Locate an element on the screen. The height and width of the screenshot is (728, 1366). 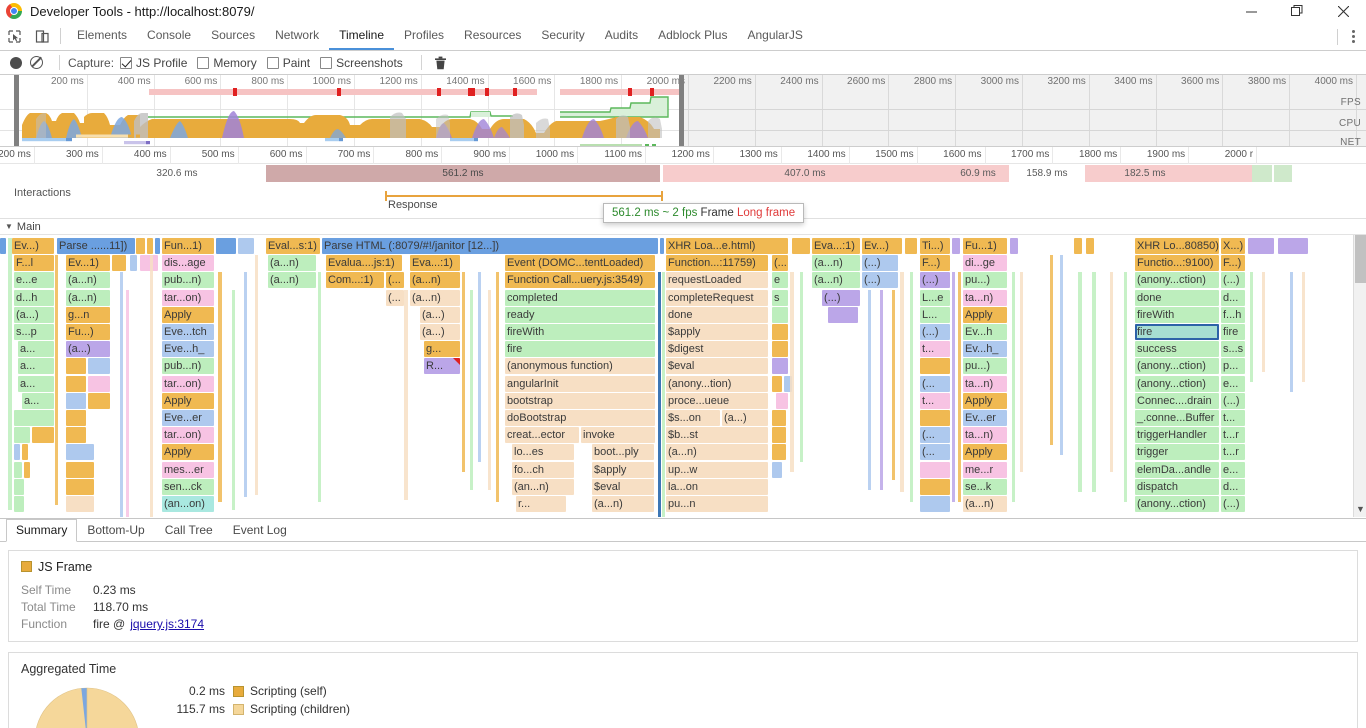
flame-block: angularInit is located at coordinates (580, 383).